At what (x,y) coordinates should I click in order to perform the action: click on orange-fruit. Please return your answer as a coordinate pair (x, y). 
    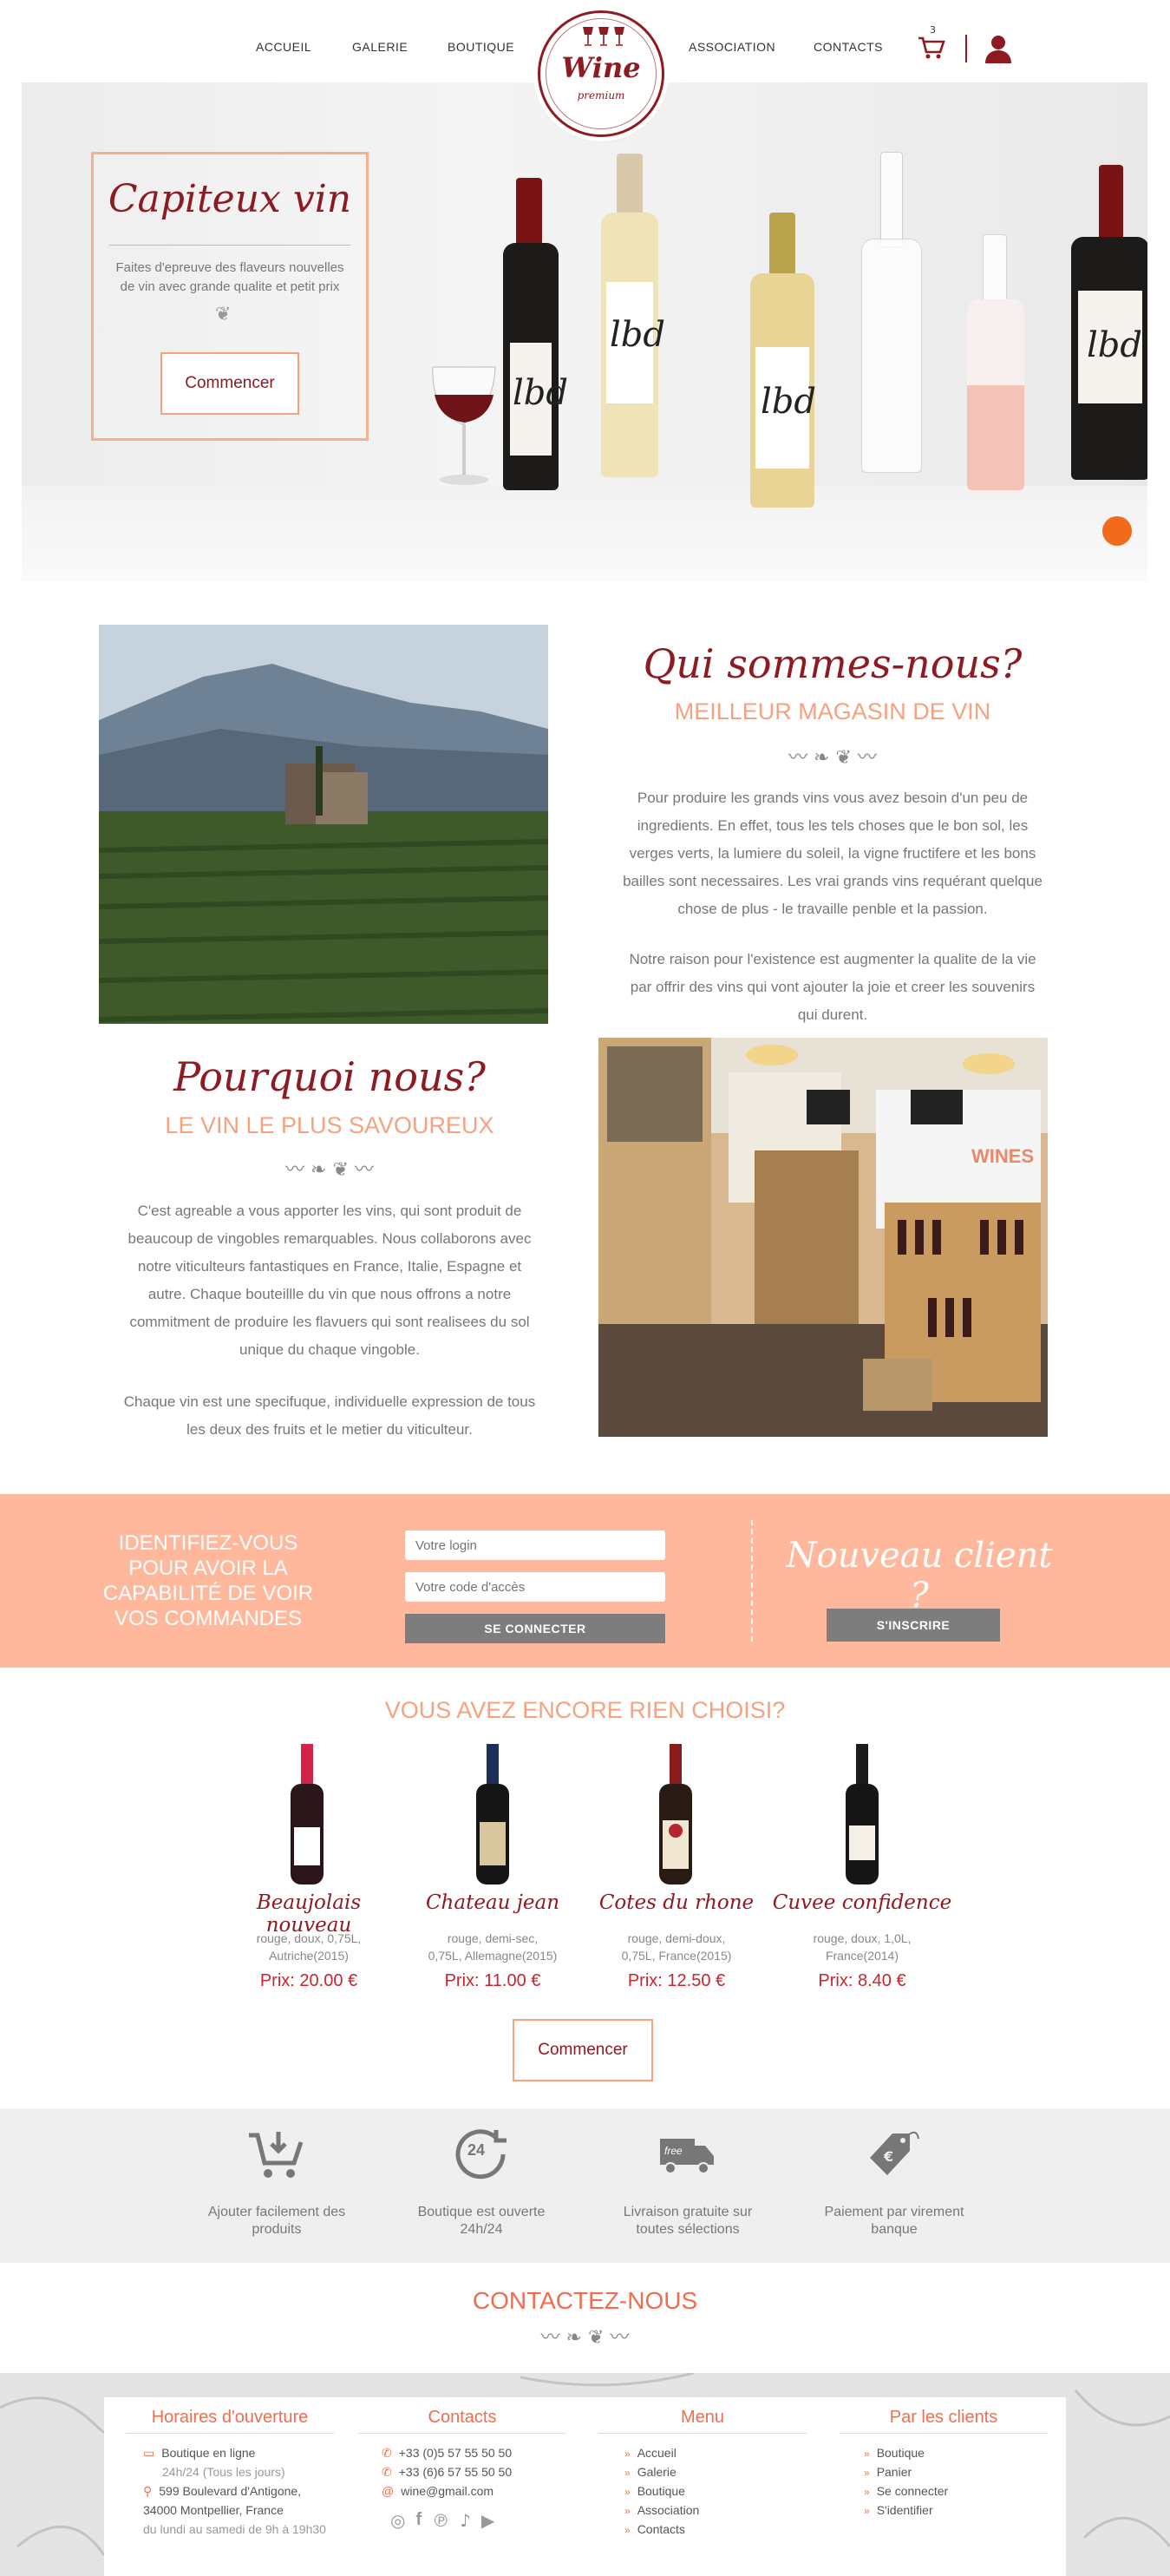
    Looking at the image, I should click on (1117, 531).